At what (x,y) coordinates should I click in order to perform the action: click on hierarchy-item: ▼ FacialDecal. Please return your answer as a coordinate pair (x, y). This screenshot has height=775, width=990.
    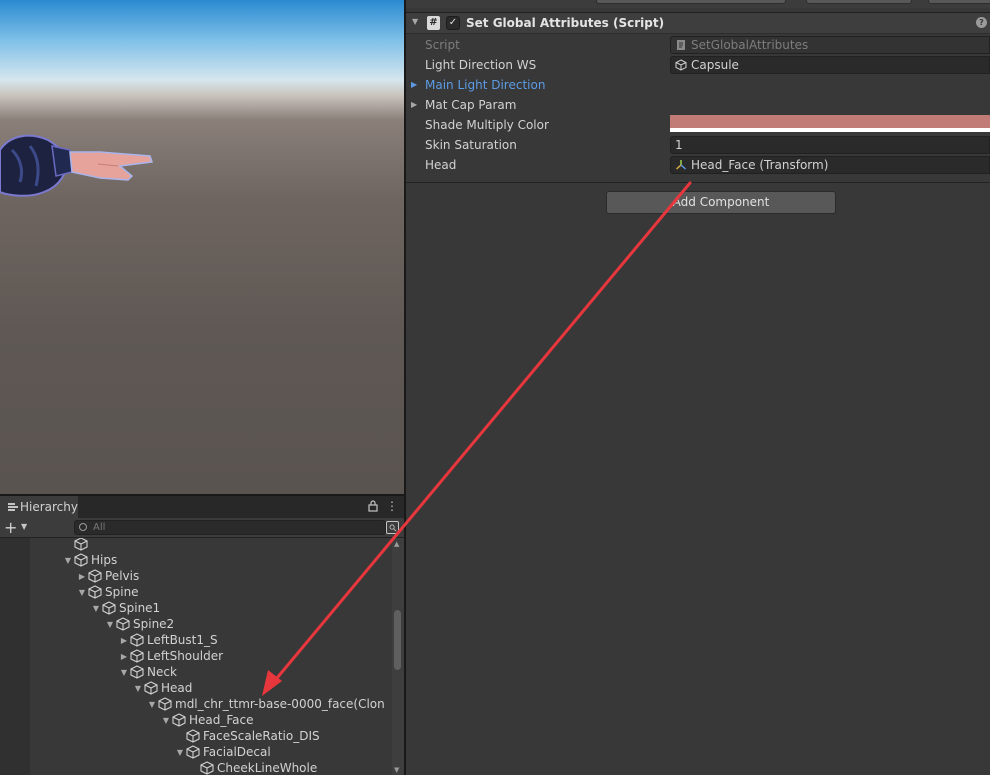
    Looking at the image, I should click on (196, 752).